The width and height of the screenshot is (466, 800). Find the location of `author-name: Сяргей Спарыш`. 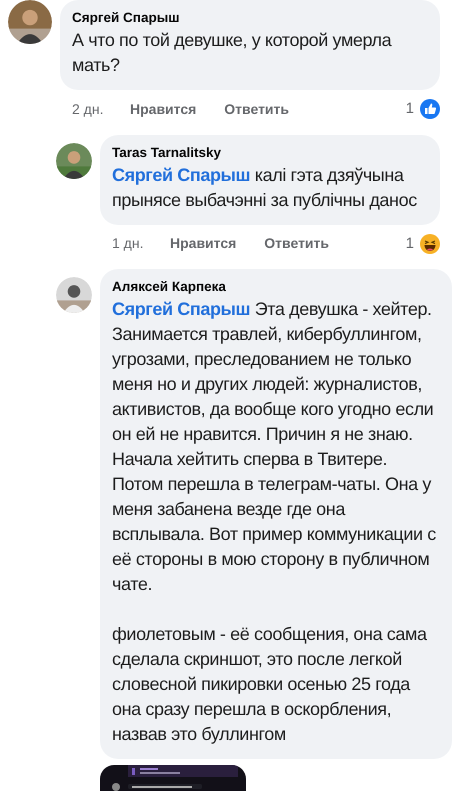

author-name: Сяргей Спарыш is located at coordinates (250, 18).